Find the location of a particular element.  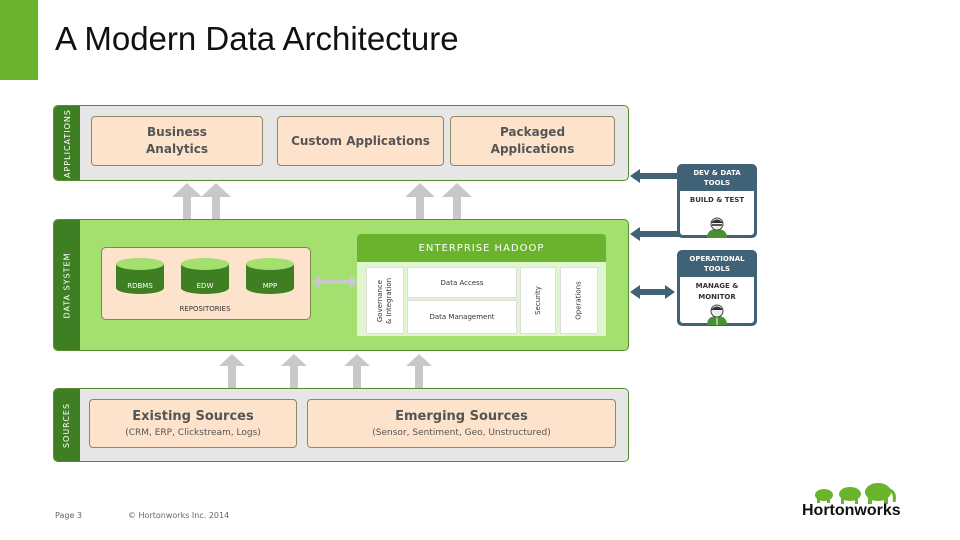

page-title: A Modern Data Architecture is located at coordinates (257, 38).